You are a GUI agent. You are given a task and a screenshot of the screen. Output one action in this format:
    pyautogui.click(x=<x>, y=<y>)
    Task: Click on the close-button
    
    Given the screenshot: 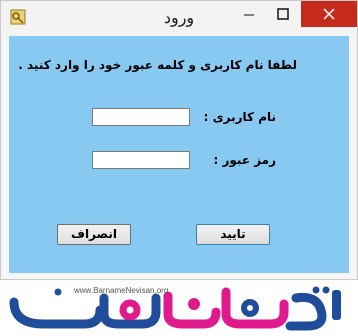 What is the action you would take?
    pyautogui.click(x=329, y=14)
    